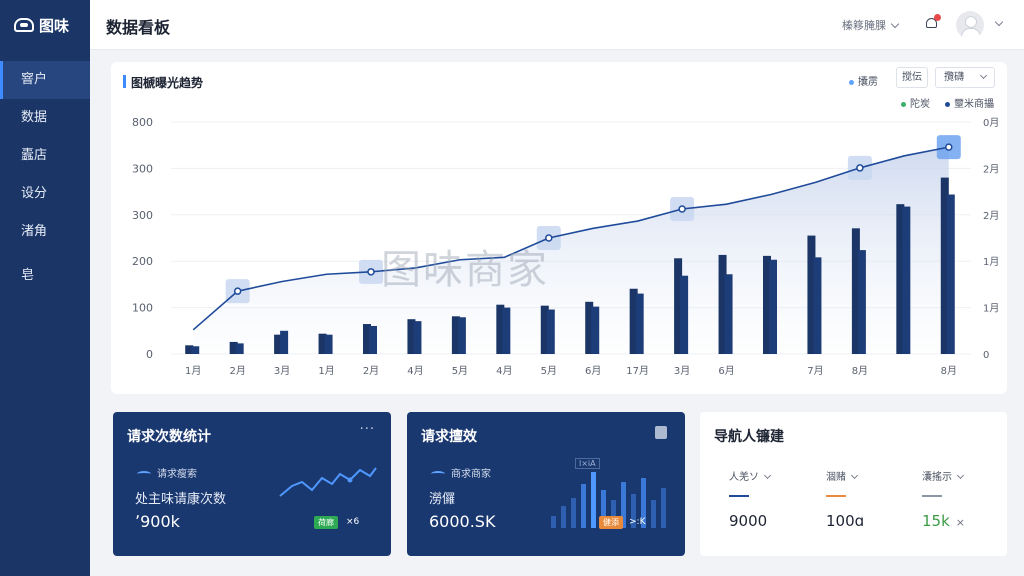 The width and height of the screenshot is (1024, 576). I want to click on y-axis-right-tick: 1月, so click(991, 262).